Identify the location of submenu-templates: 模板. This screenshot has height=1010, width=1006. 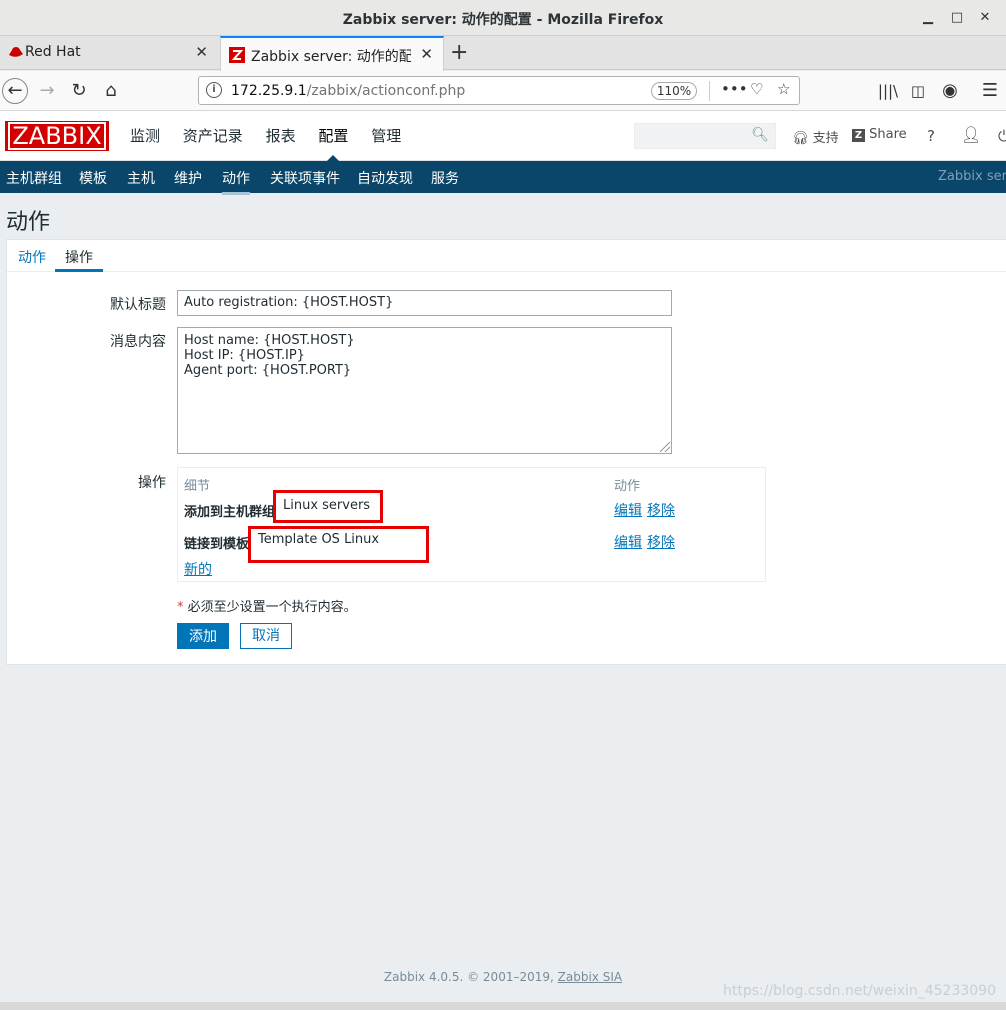
(93, 178).